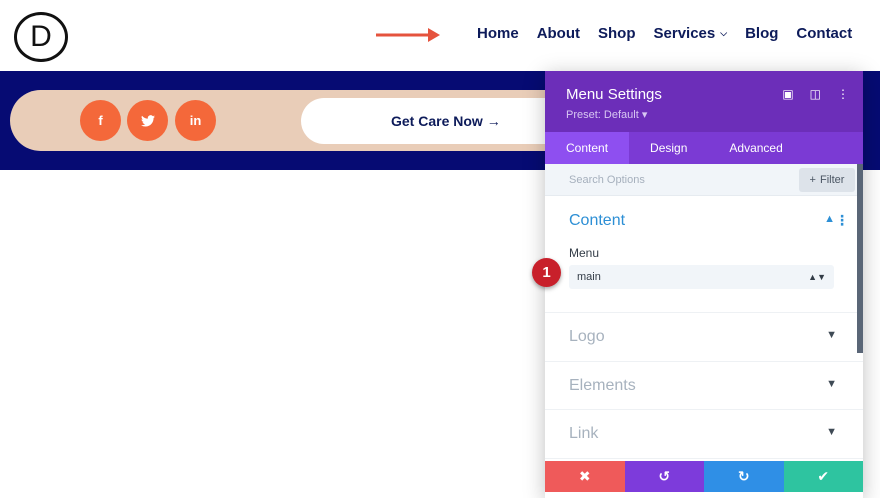 The height and width of the screenshot is (498, 880). Describe the element at coordinates (829, 219) in the screenshot. I see `chevron-up-icon: ▲` at that location.